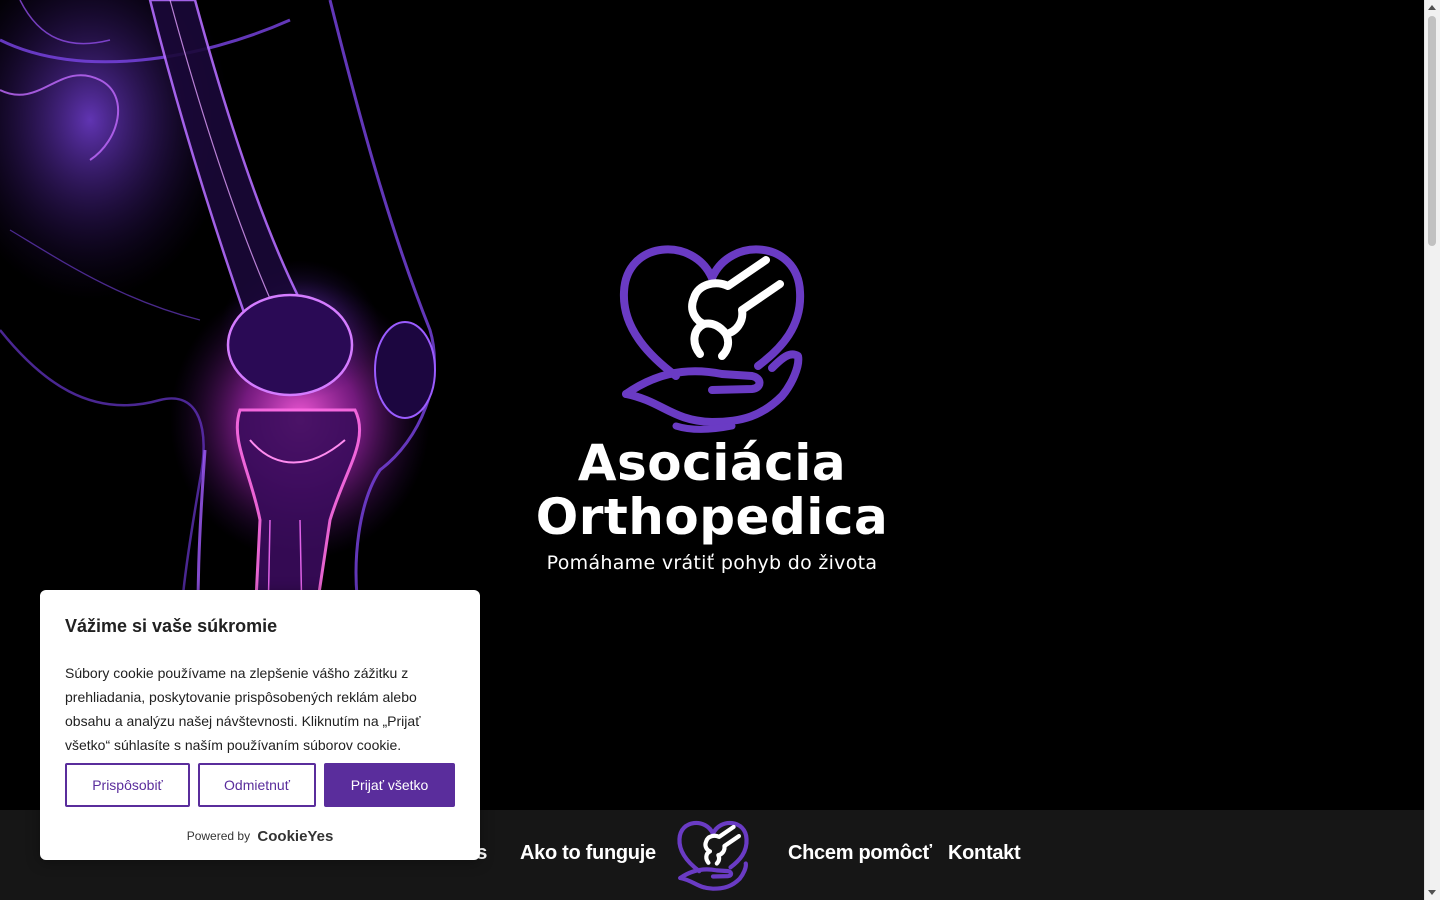 The image size is (1440, 900). What do you see at coordinates (1432, 131) in the screenshot?
I see `scroll-thumb` at bounding box center [1432, 131].